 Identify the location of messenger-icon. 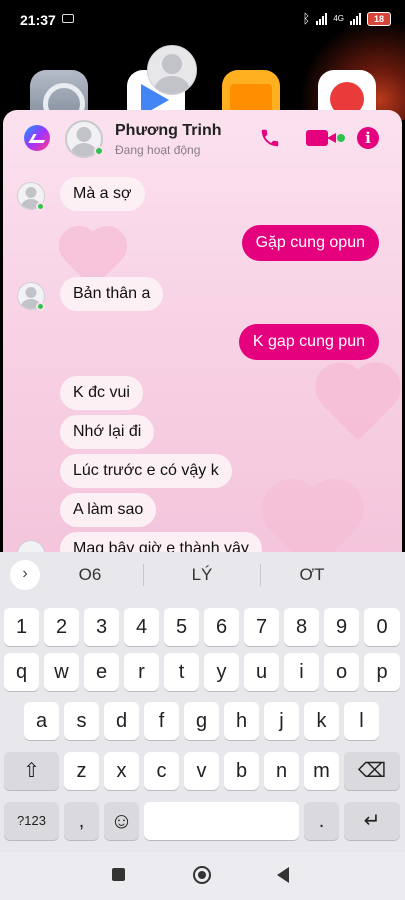
(37, 138).